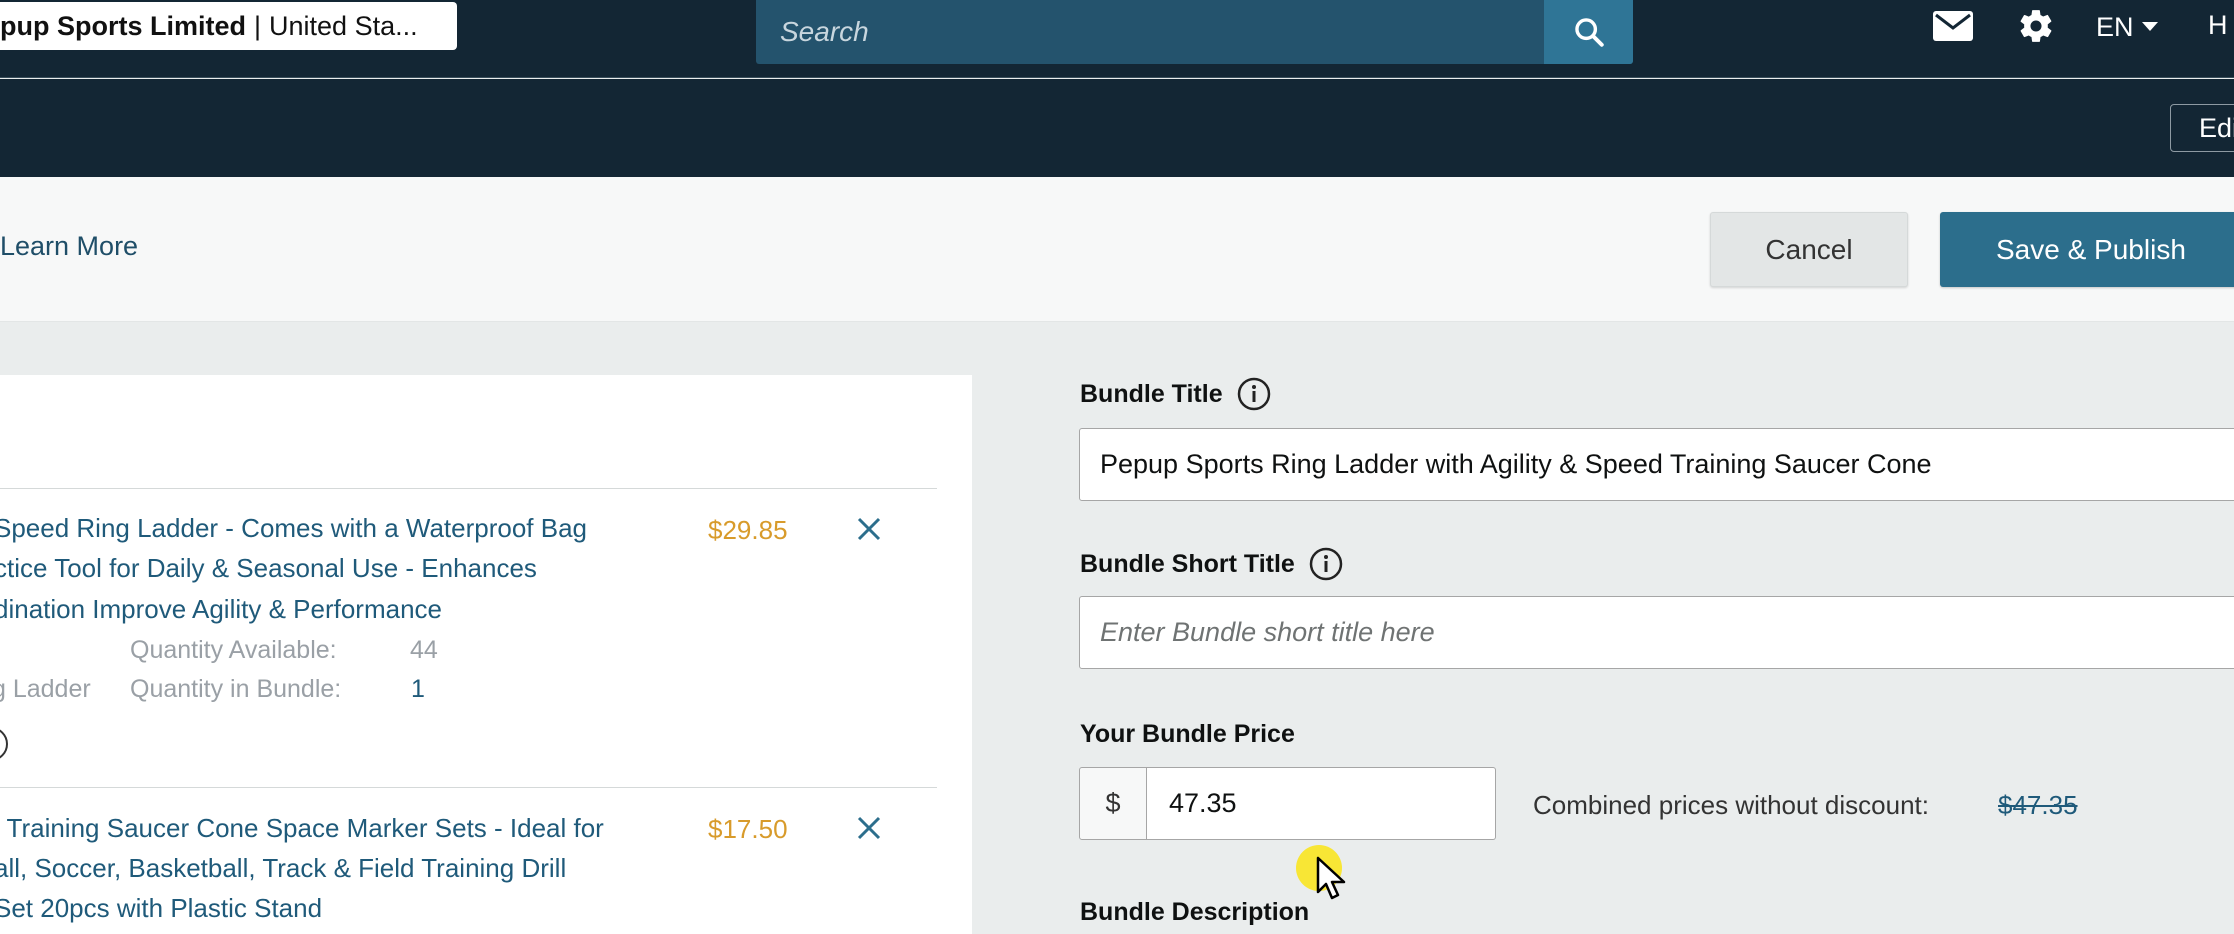 This screenshot has height=934, width=2234. I want to click on bundle-title-label-text: Bundle Title, so click(1151, 393).